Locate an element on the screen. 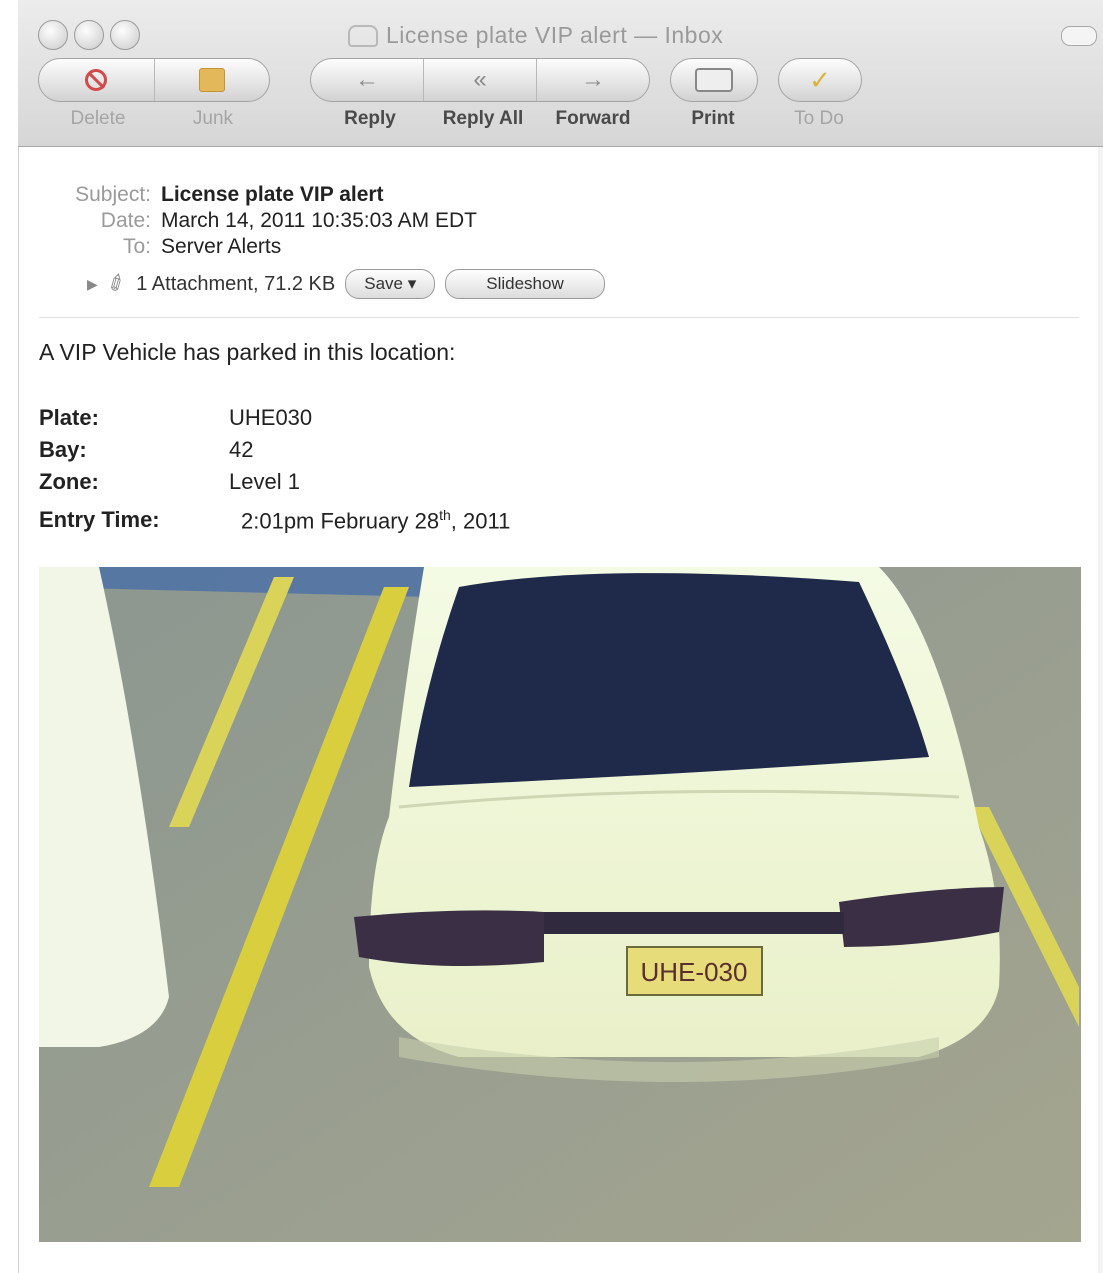 This screenshot has width=1103, height=1273. reply-label: Reply is located at coordinates (370, 118).